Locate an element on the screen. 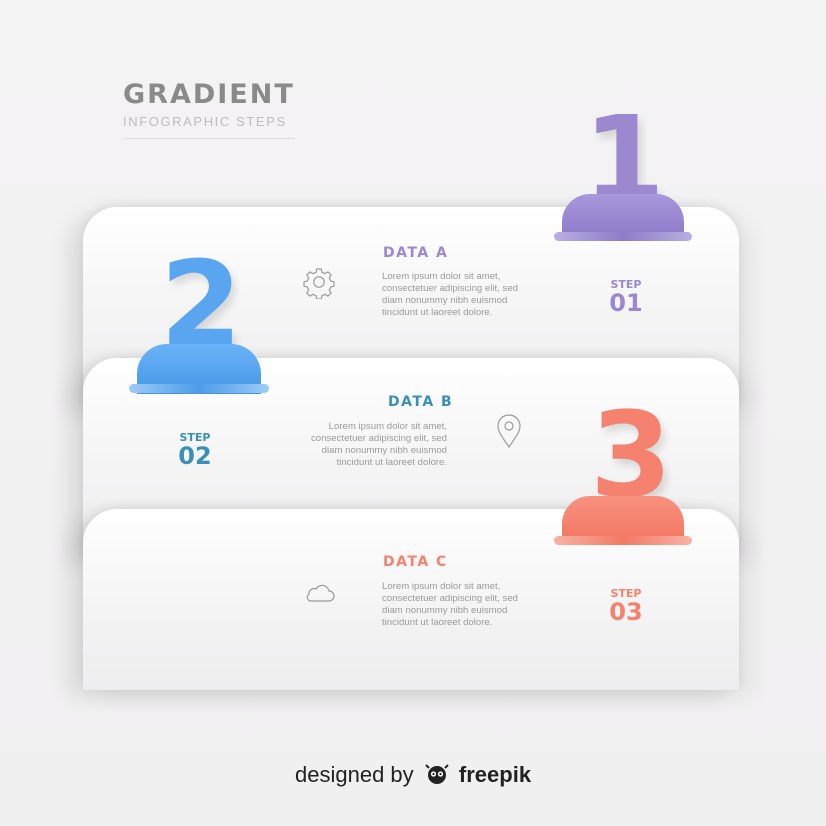  step-number-3: 03 is located at coordinates (626, 612).